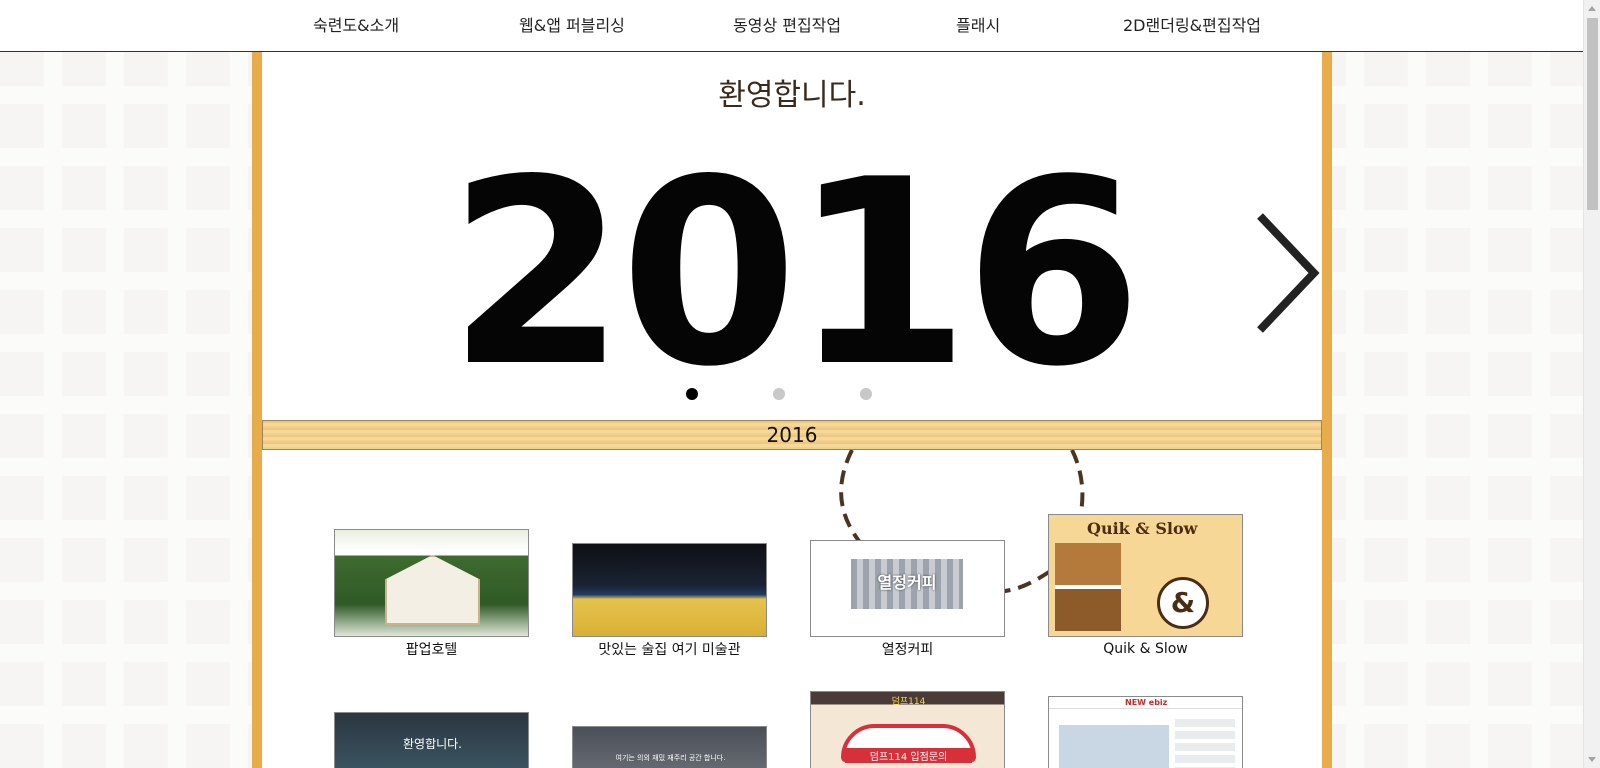 Image resolution: width=1600 pixels, height=768 pixels. Describe the element at coordinates (907, 650) in the screenshot. I see `portfolio-caption: 열정커피` at that location.